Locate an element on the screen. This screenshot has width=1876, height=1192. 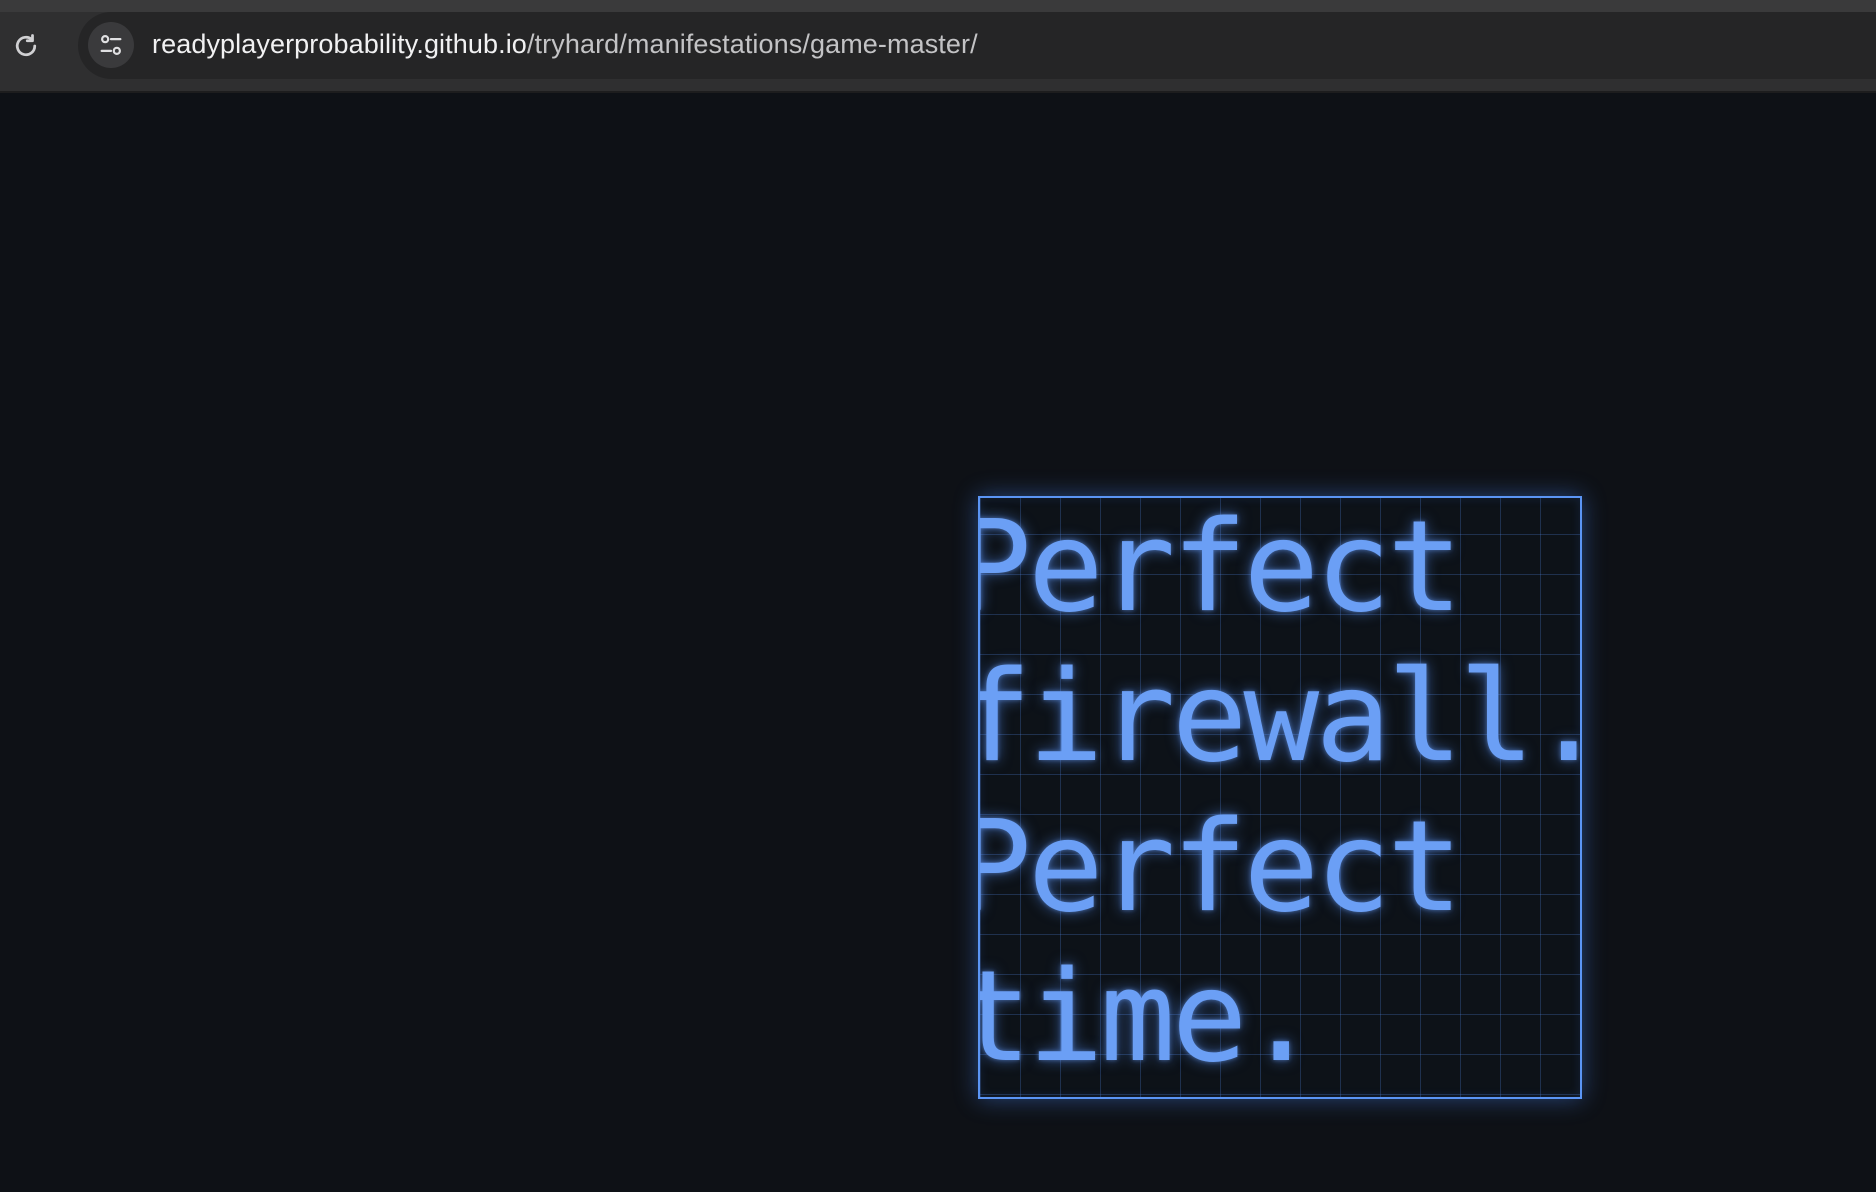
tune-icon is located at coordinates (111, 45).